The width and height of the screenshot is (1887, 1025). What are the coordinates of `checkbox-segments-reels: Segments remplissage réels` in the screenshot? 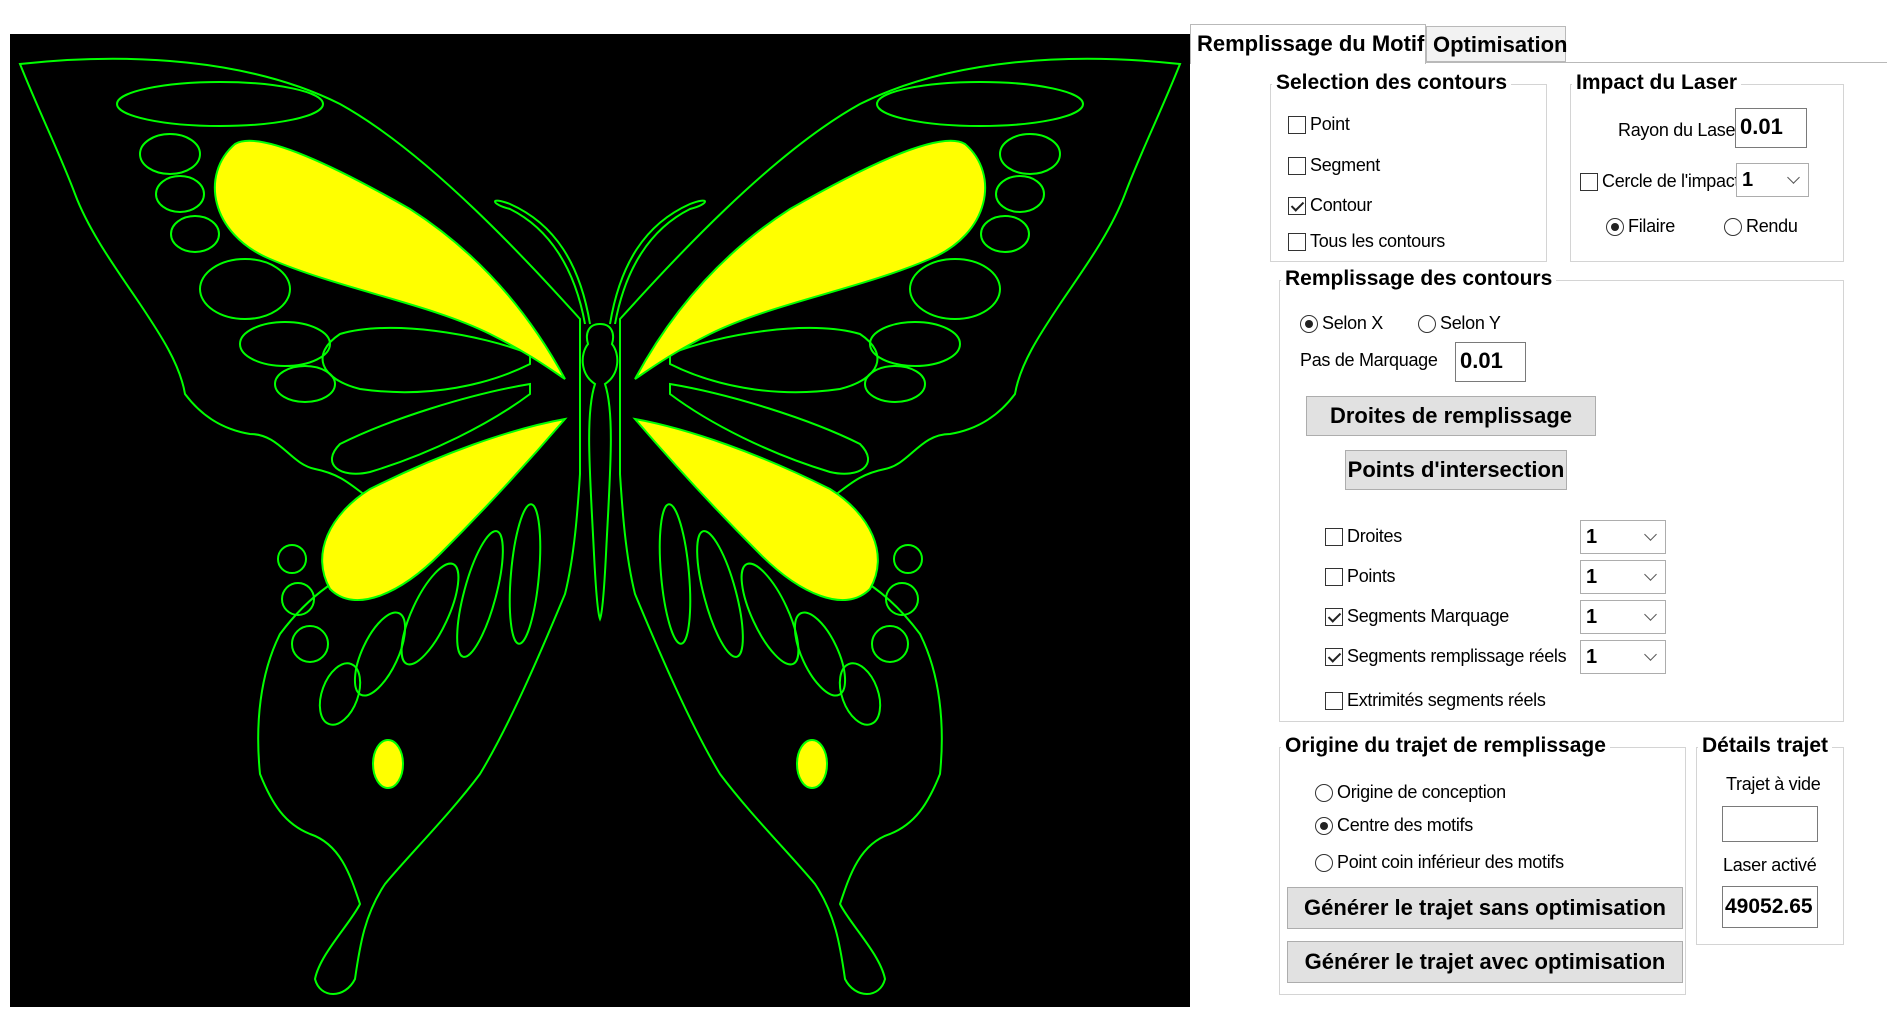 It's located at (1446, 656).